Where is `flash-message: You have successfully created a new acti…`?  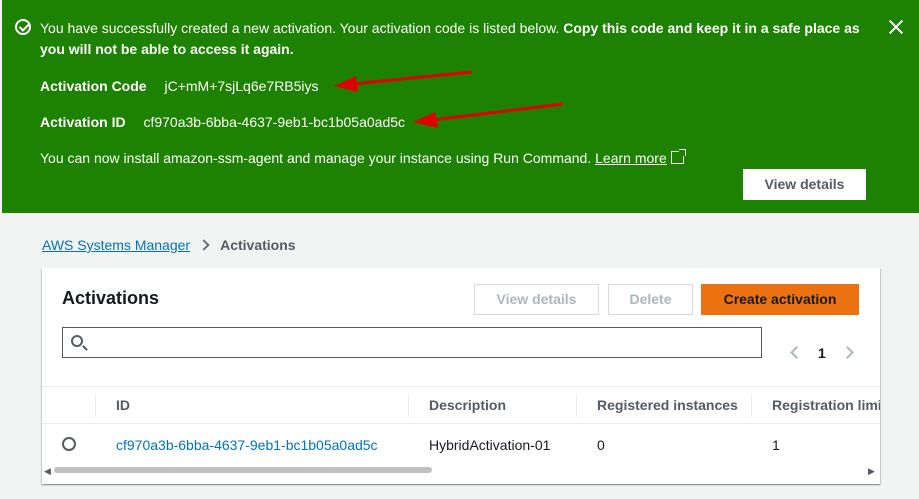 flash-message: You have successfully created a new acti… is located at coordinates (460, 39).